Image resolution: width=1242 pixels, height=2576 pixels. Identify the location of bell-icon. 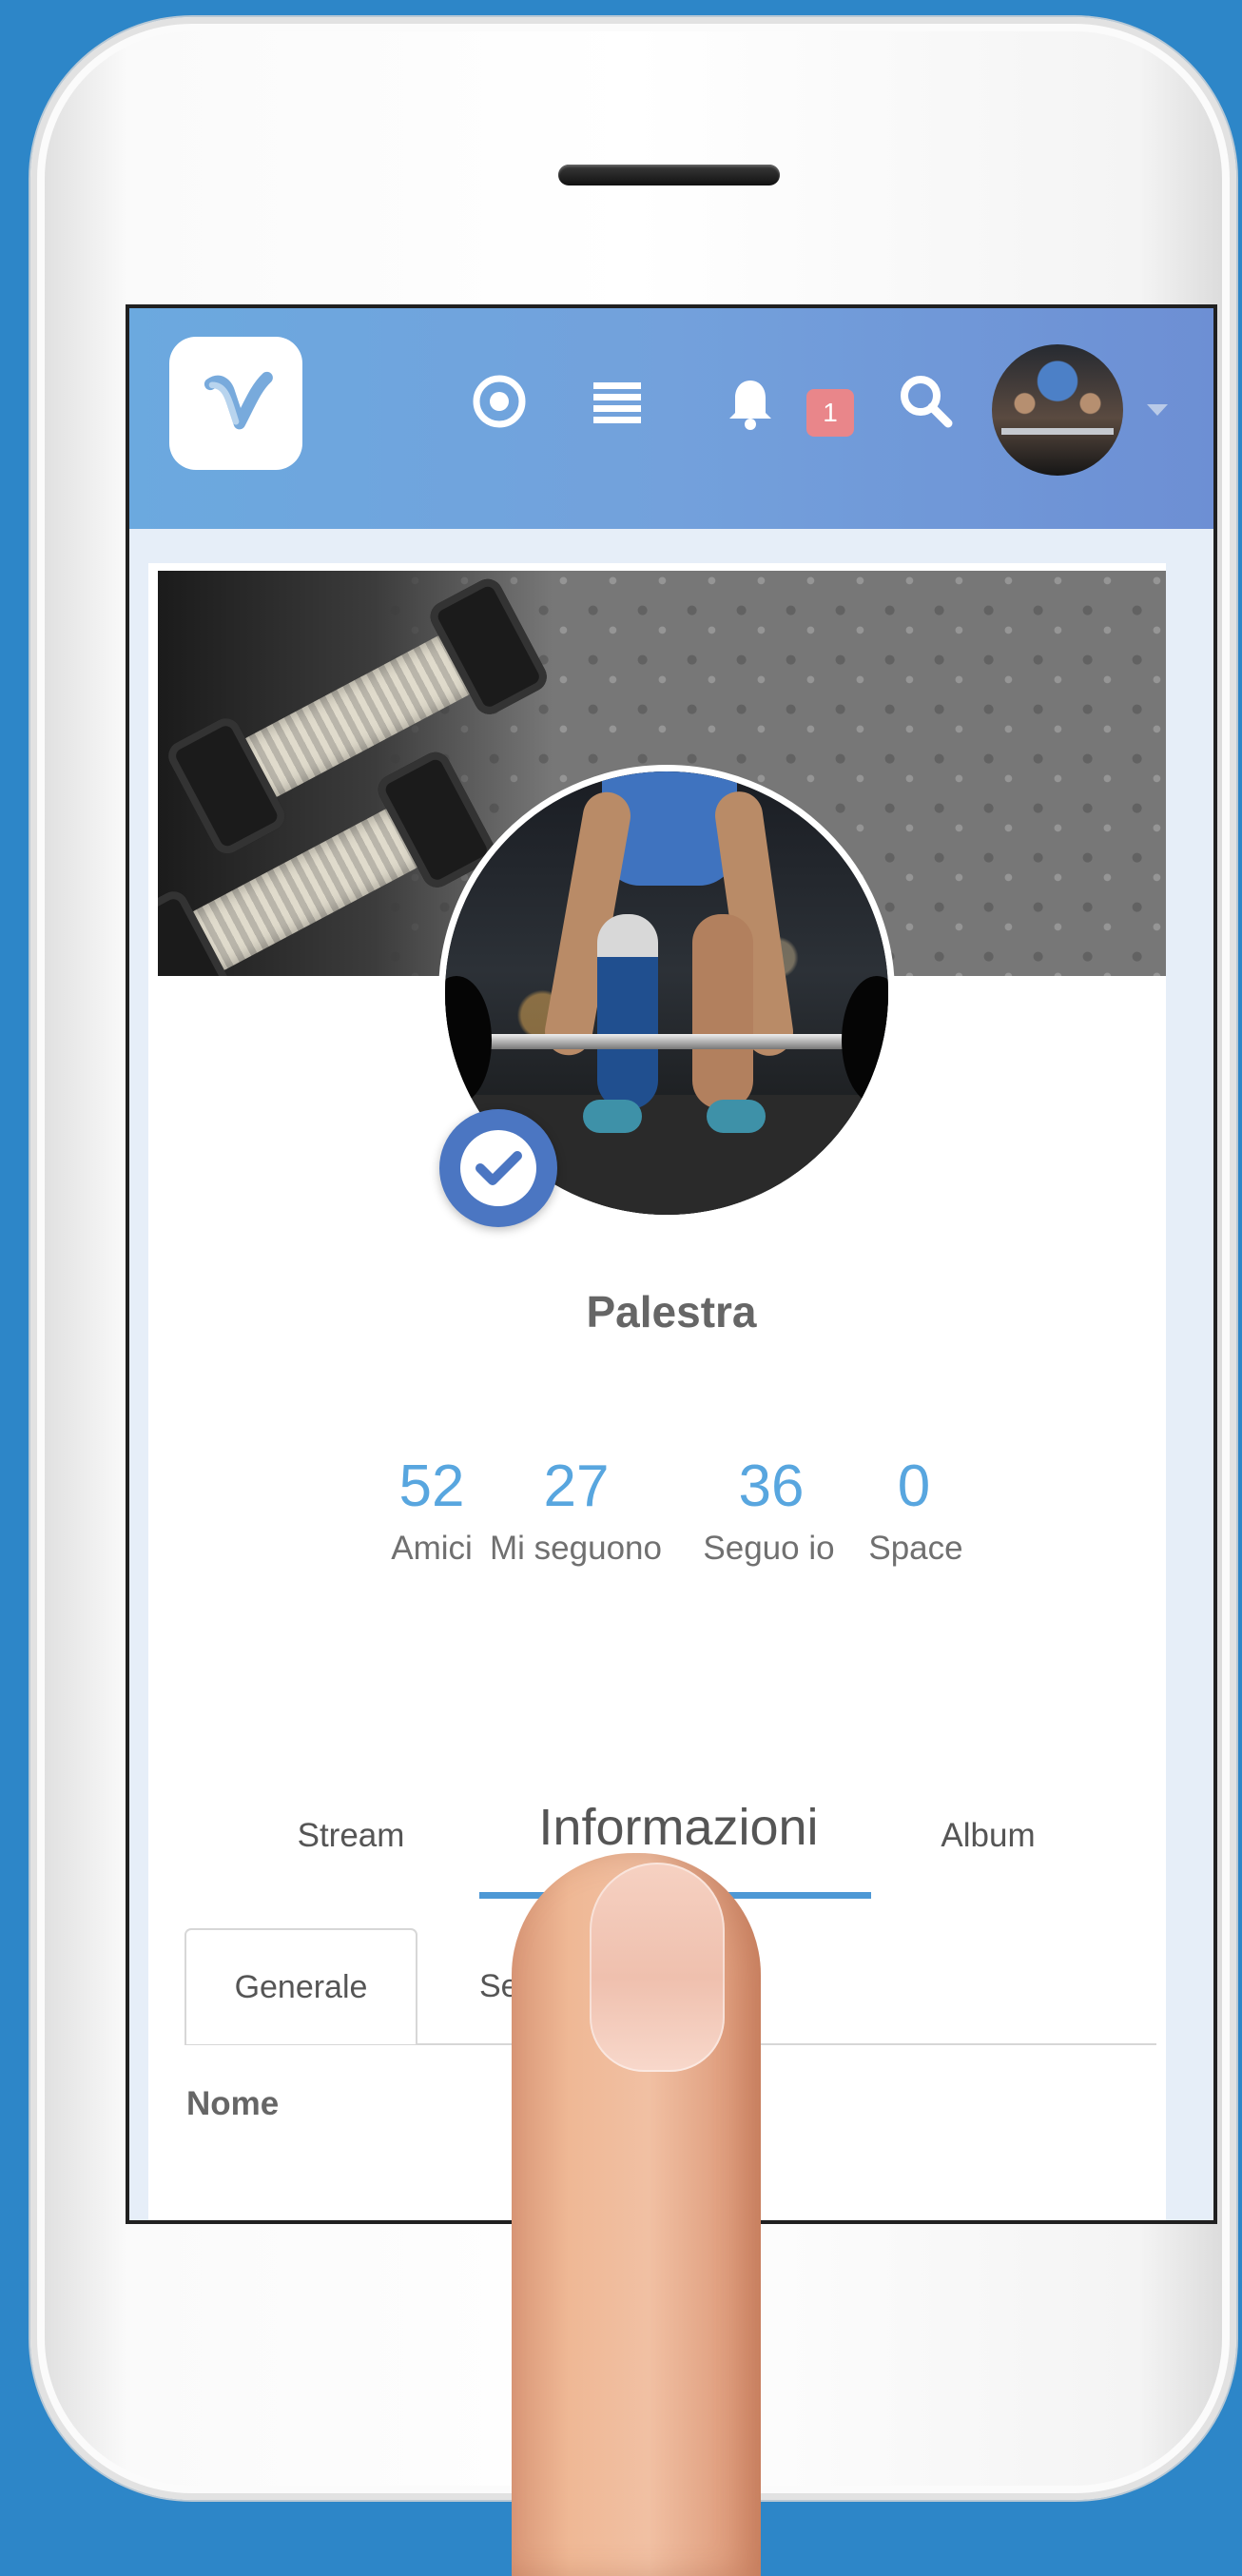
(750, 402).